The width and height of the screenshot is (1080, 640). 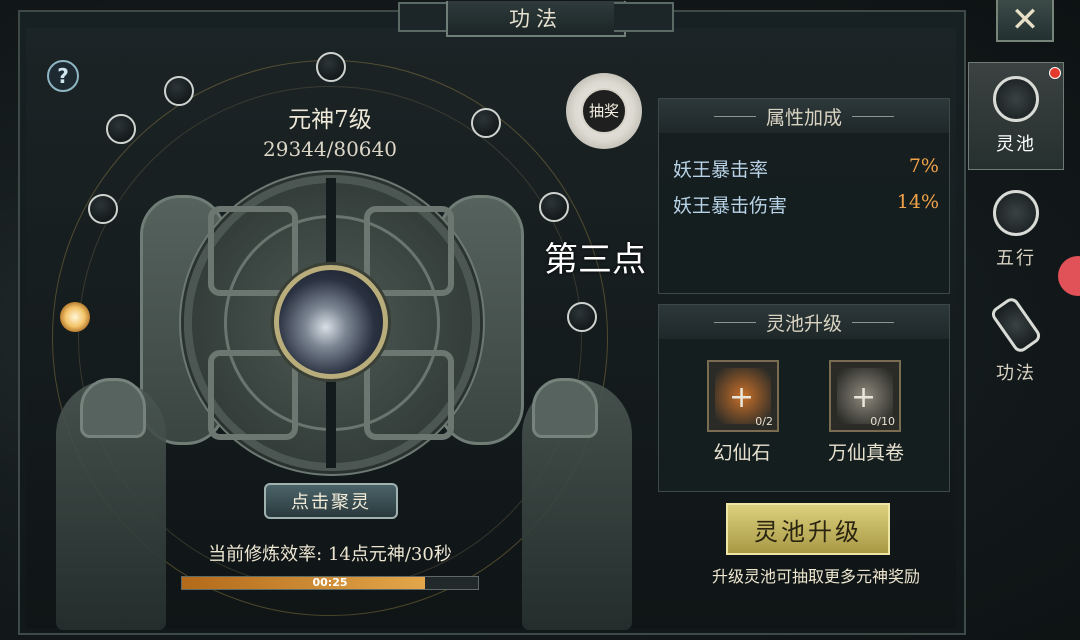 I want to click on central-orb, so click(x=331, y=322).